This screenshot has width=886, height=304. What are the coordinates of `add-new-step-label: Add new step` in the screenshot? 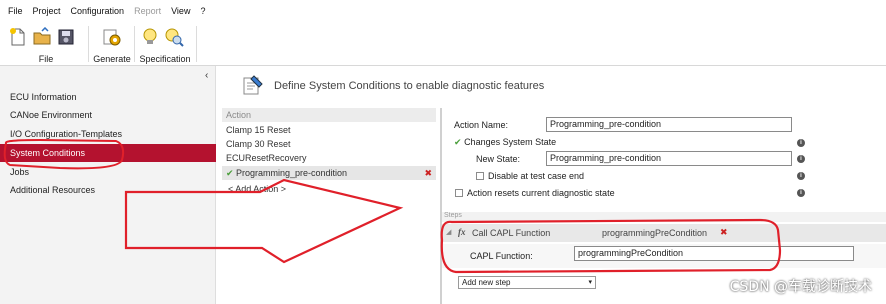 It's located at (486, 282).